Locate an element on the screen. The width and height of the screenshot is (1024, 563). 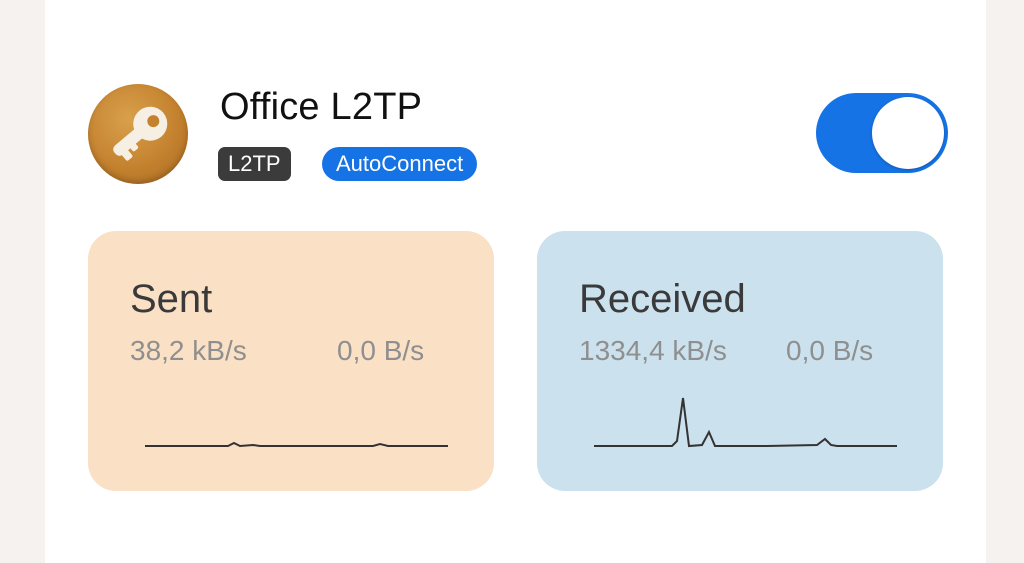
autoconnect-badge: AutoConnect is located at coordinates (400, 164).